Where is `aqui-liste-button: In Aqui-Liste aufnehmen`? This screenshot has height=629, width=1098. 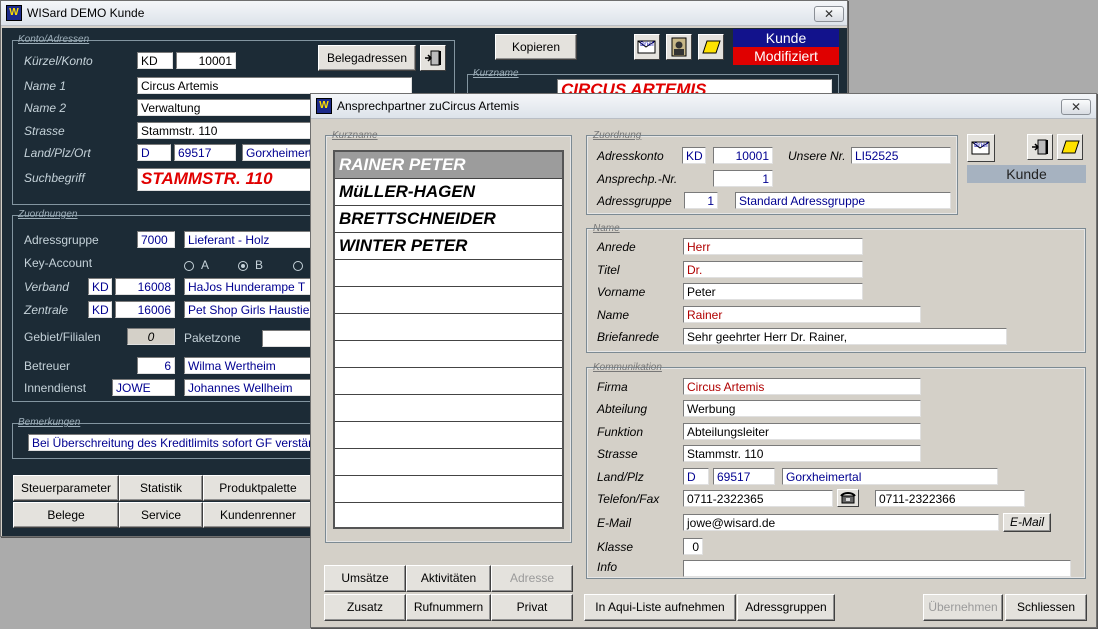
aqui-liste-button: In Aqui-Liste aufnehmen is located at coordinates (660, 607).